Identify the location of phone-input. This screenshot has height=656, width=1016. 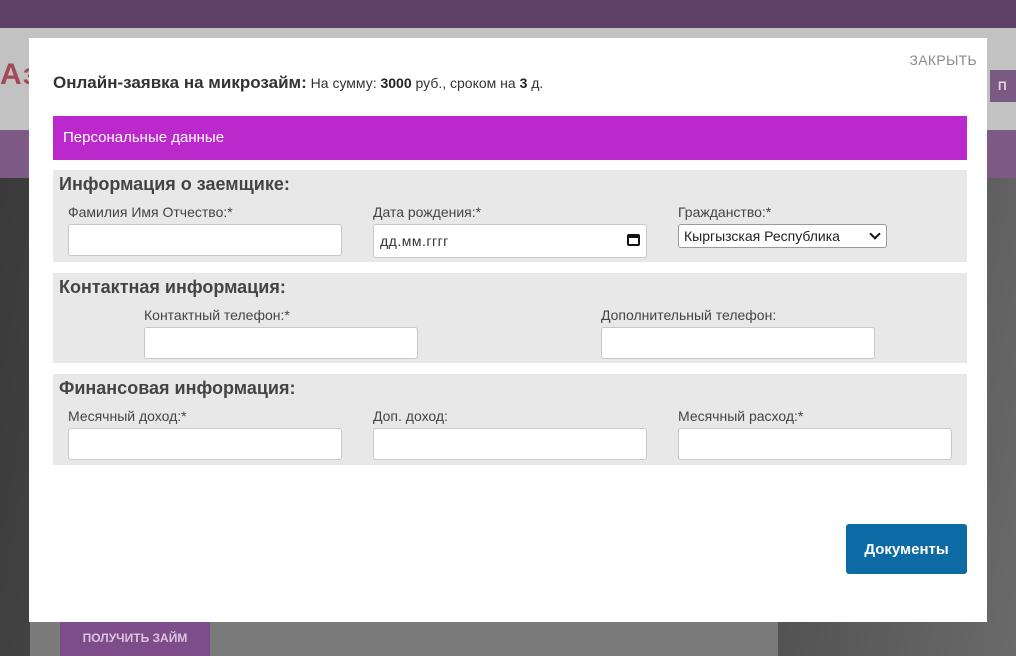
(281, 343).